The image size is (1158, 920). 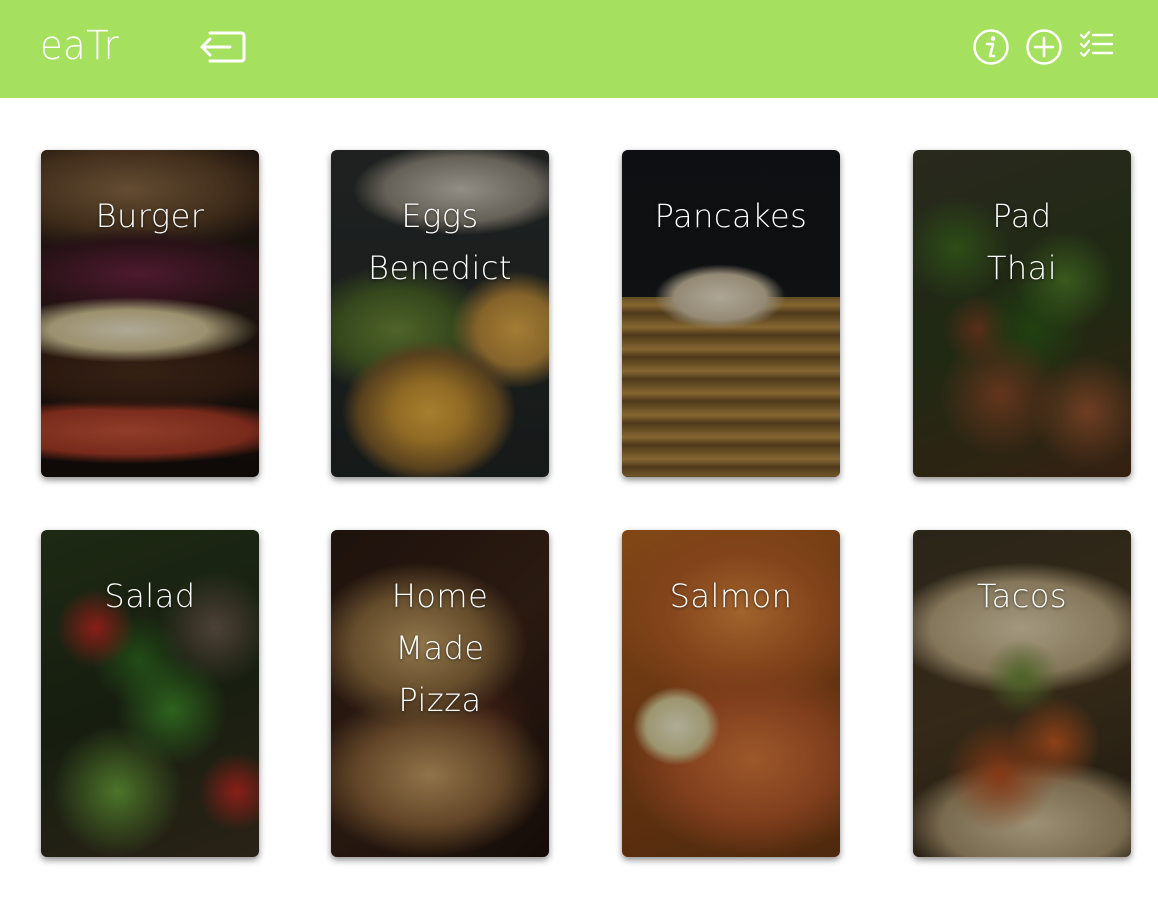 What do you see at coordinates (150, 693) in the screenshot?
I see `recipe-card-salad: Salad` at bounding box center [150, 693].